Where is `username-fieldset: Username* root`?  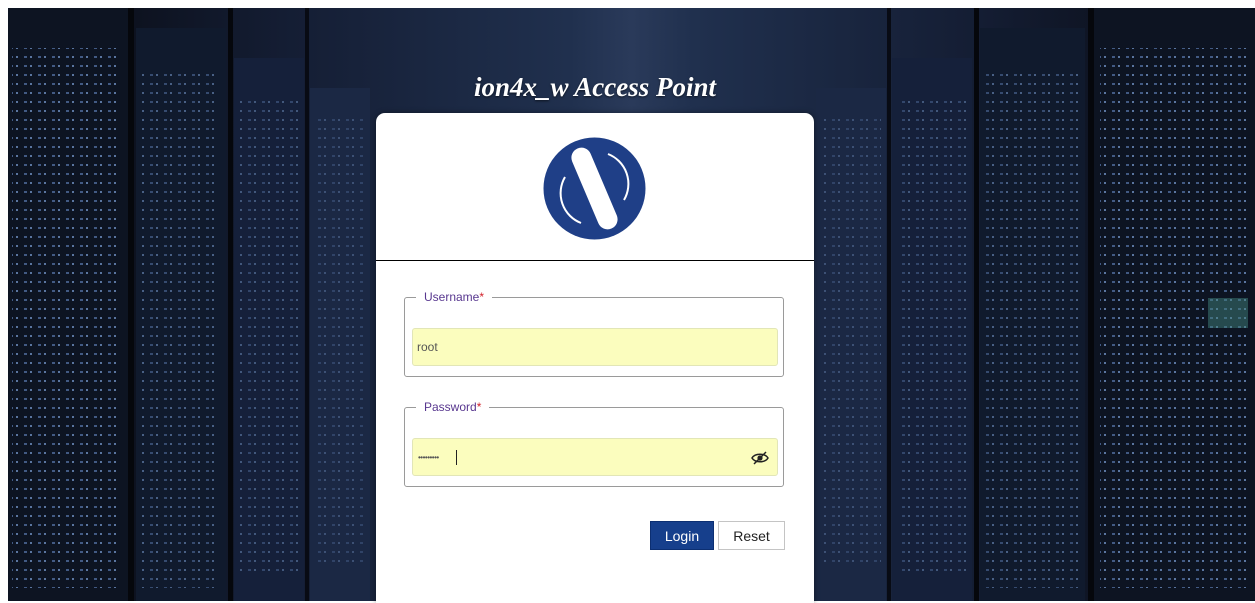
username-fieldset: Username* root is located at coordinates (594, 333).